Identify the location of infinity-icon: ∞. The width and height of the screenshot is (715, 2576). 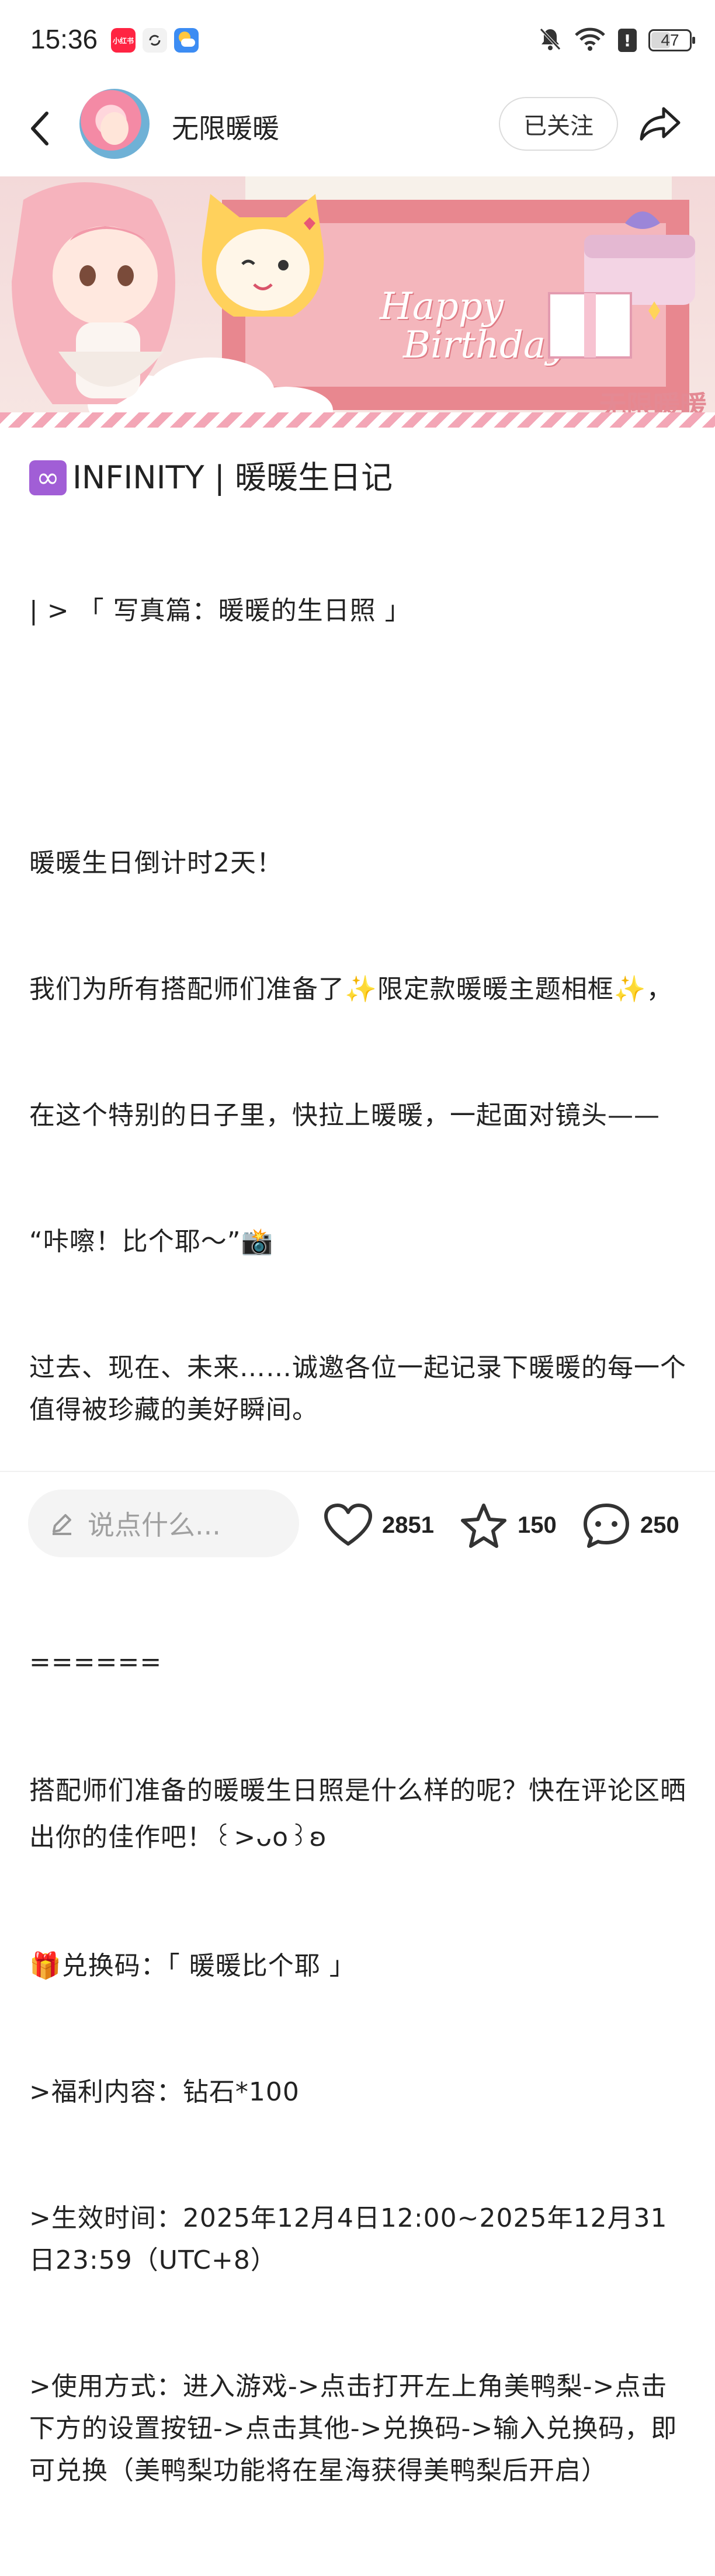
(48, 477).